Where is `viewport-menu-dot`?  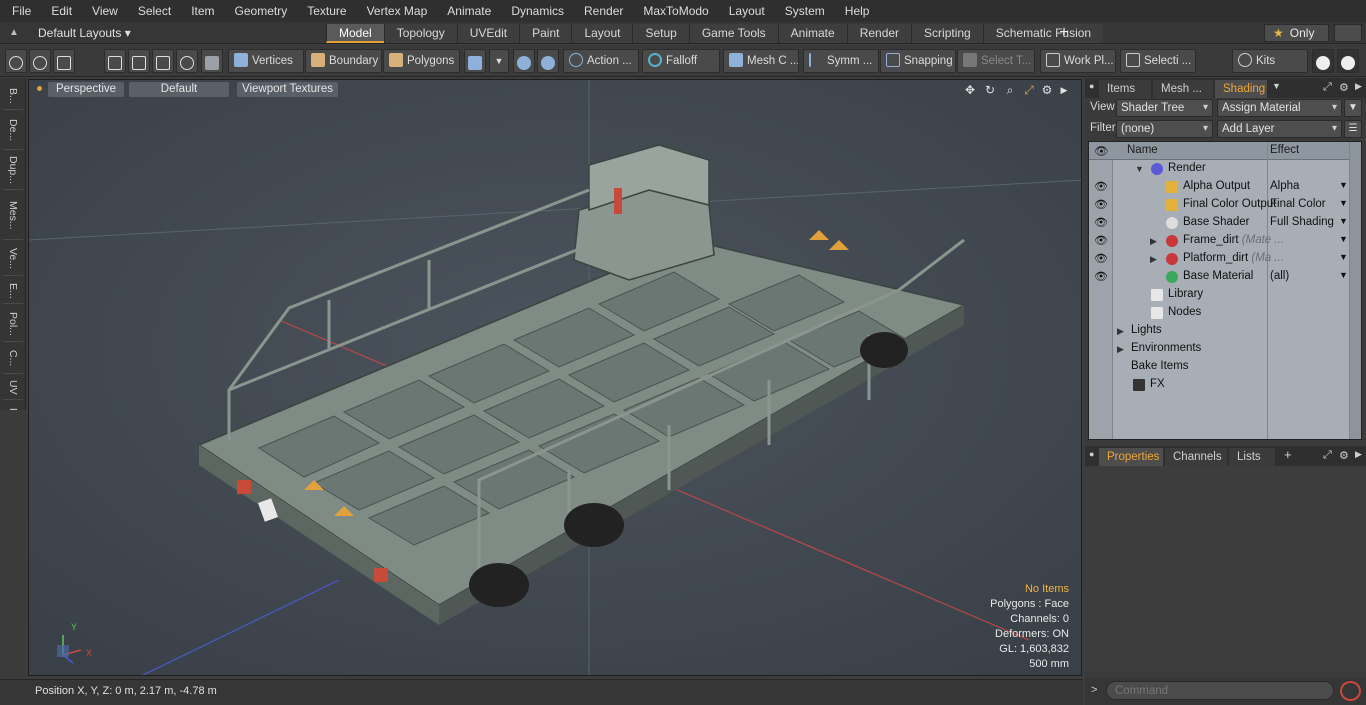 viewport-menu-dot is located at coordinates (39, 88).